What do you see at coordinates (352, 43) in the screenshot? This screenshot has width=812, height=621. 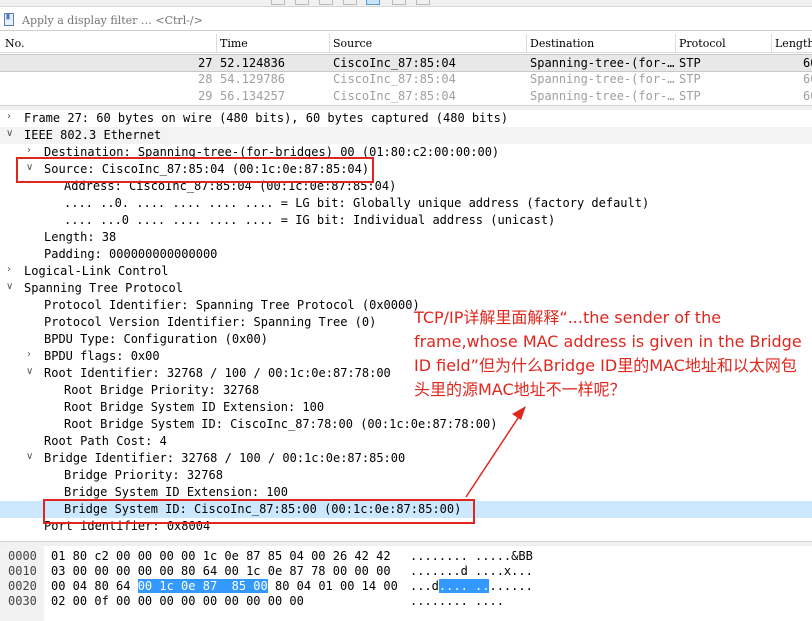 I see `column-header-source: Source` at bounding box center [352, 43].